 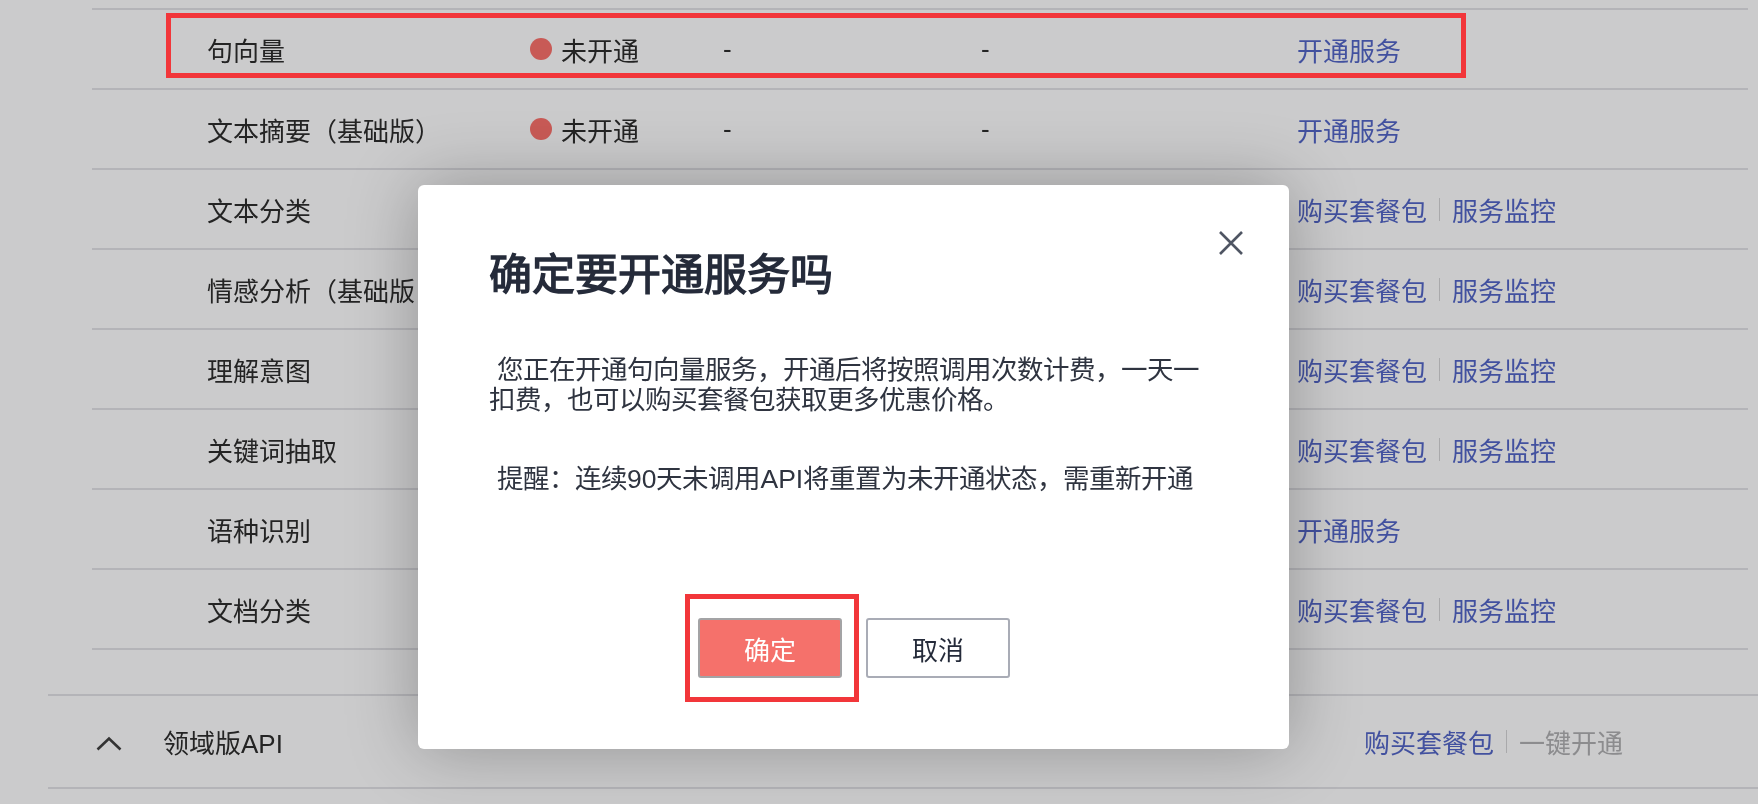 What do you see at coordinates (937, 648) in the screenshot?
I see `cancel-button: 取消` at bounding box center [937, 648].